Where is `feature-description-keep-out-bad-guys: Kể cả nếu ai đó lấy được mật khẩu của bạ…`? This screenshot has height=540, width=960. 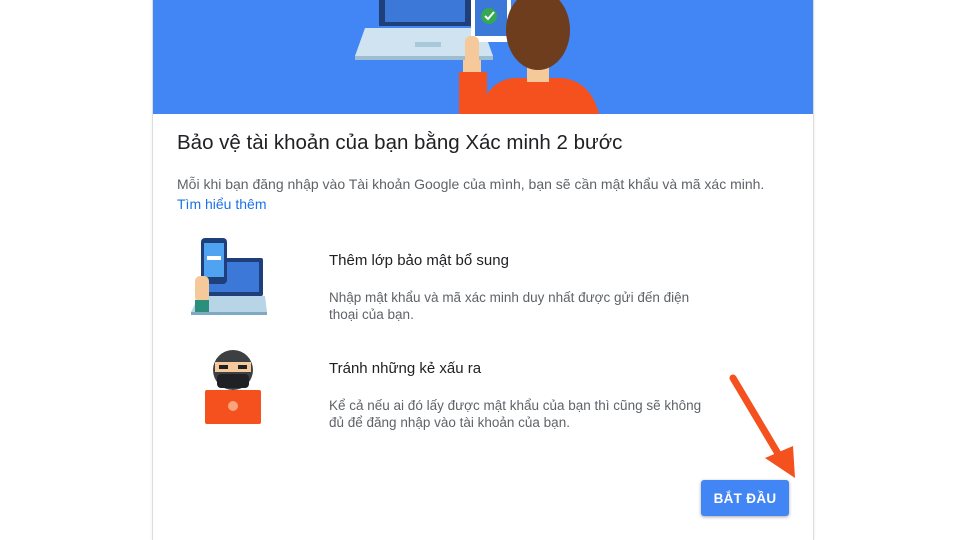
feature-description-keep-out-bad-guys: Kể cả nếu ai đó lấy được mật khẩu của bạ… is located at coordinates (515, 414).